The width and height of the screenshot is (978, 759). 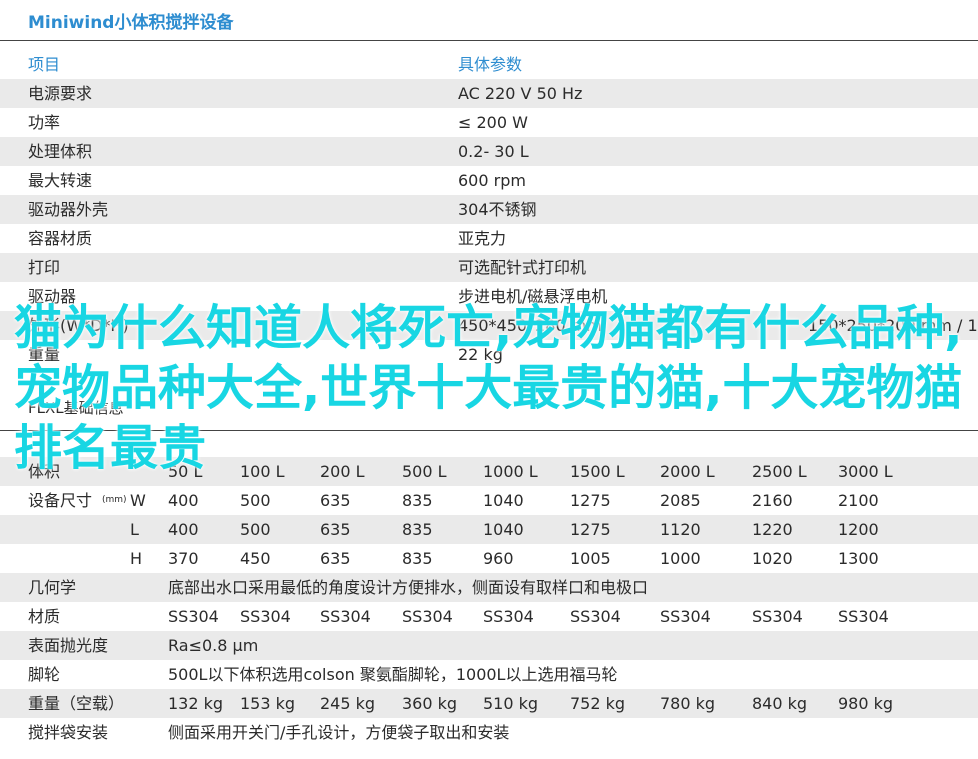 What do you see at coordinates (492, 180) in the screenshot?
I see `row-value: 600 rpm` at bounding box center [492, 180].